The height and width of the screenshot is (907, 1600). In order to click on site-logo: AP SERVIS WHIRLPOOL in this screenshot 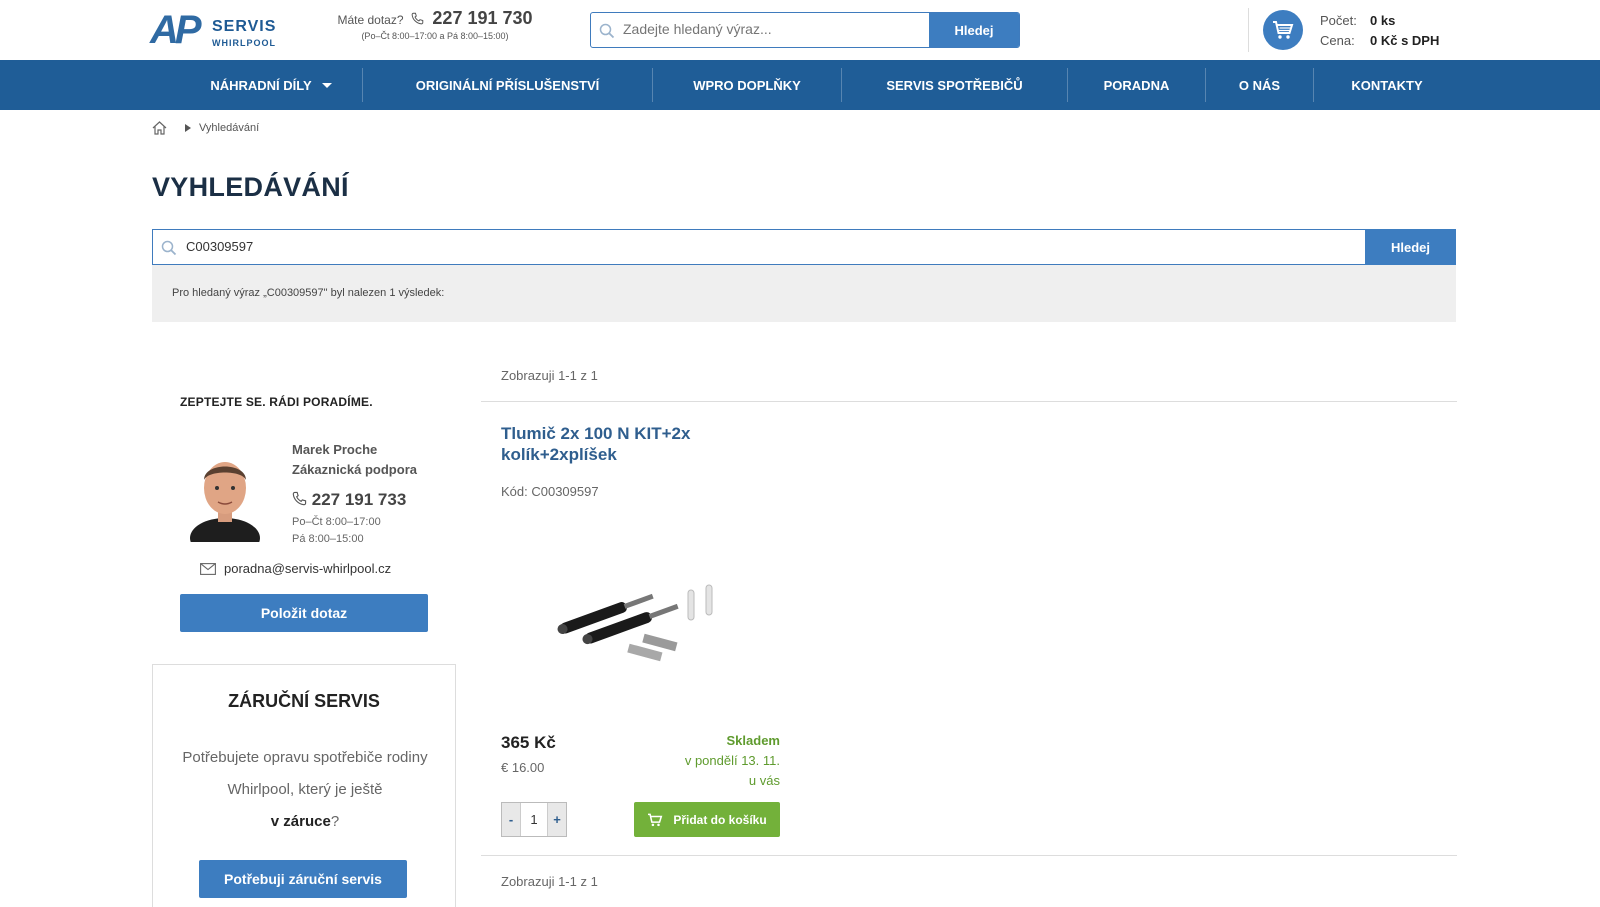, I will do `click(215, 30)`.